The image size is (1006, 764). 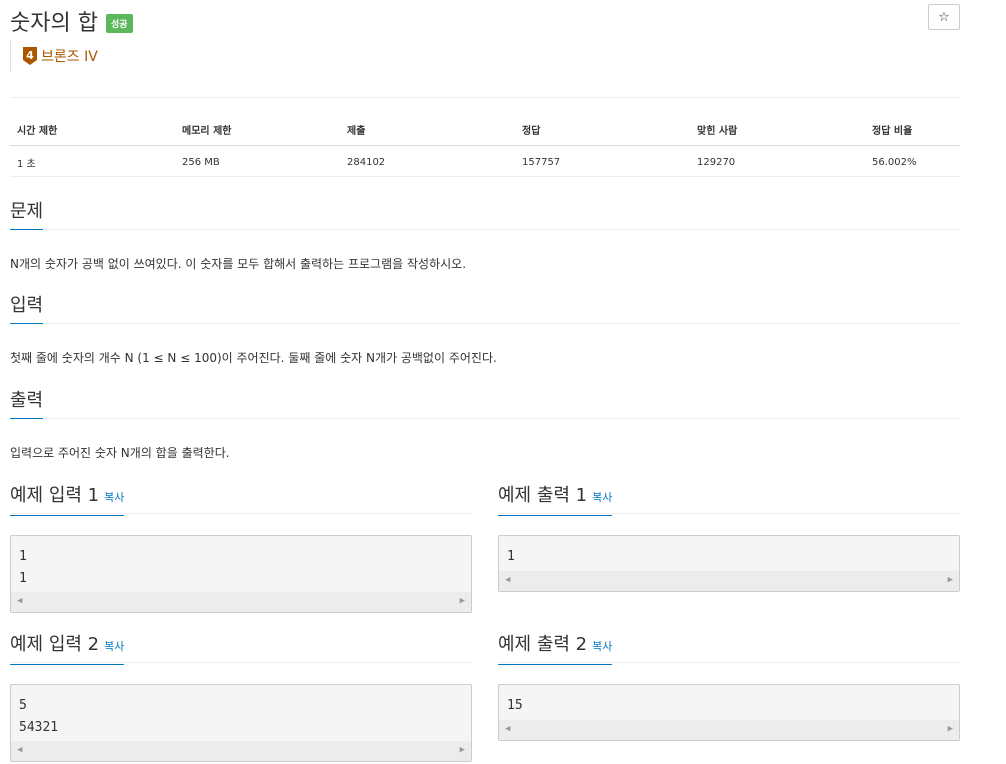 I want to click on output-text: 입력으로 주어진 숫자 N개의 합을 출력한다., so click(x=120, y=453).